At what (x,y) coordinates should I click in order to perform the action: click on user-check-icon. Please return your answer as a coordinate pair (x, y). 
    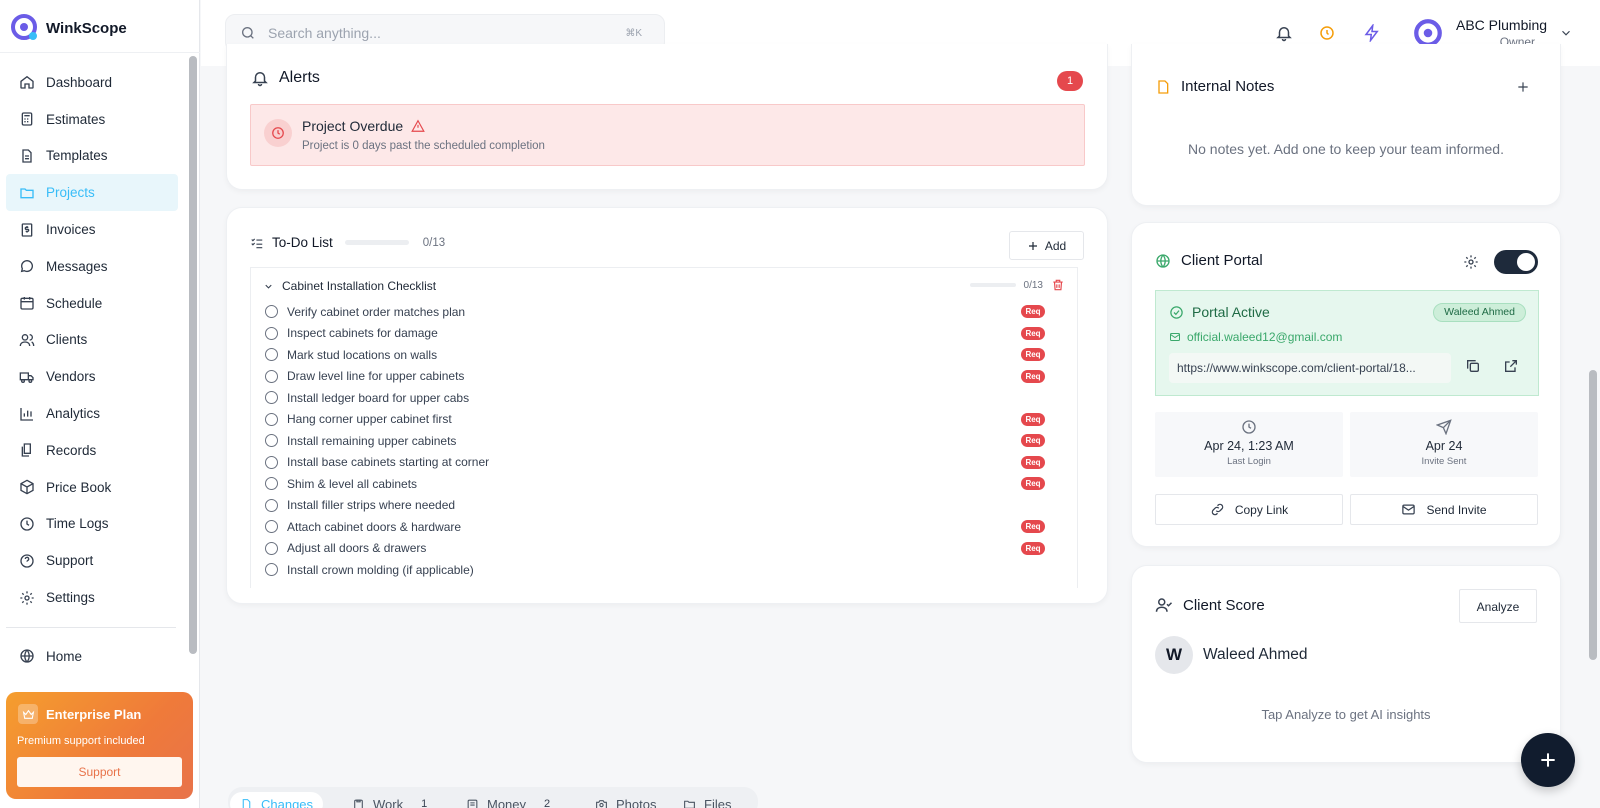
    Looking at the image, I should click on (1164, 605).